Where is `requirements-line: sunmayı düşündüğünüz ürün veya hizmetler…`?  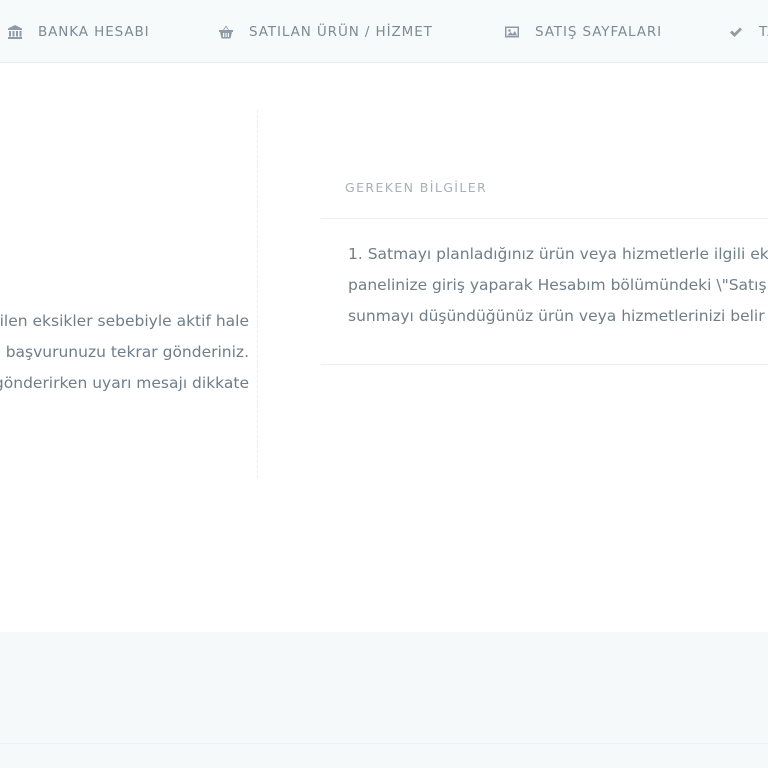 requirements-line: sunmayı düşündüğünüz ürün veya hizmetler… is located at coordinates (556, 316).